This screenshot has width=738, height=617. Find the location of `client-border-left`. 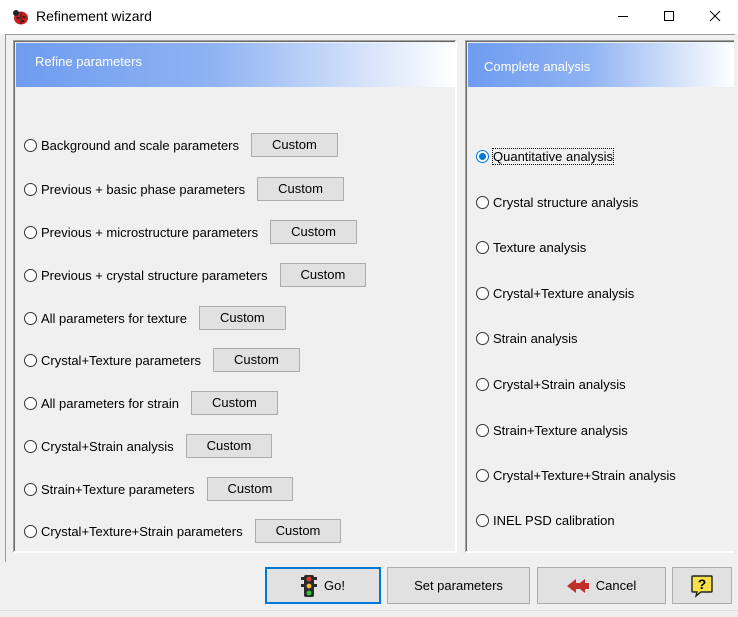

client-border-left is located at coordinates (5, 298).